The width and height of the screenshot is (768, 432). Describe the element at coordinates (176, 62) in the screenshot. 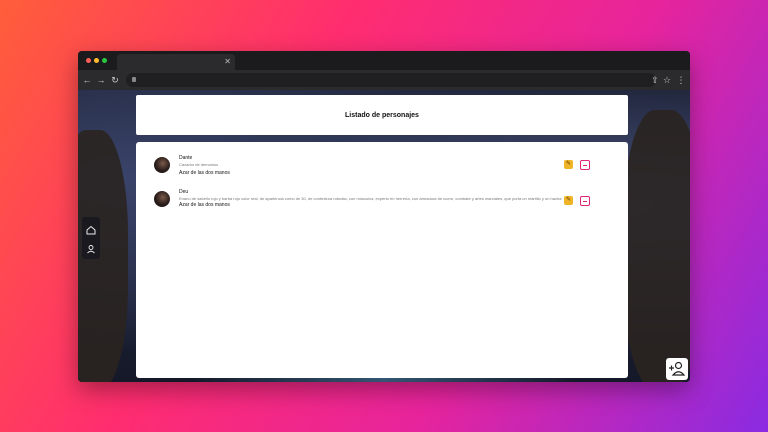

I see `browser-tab: ✕` at that location.